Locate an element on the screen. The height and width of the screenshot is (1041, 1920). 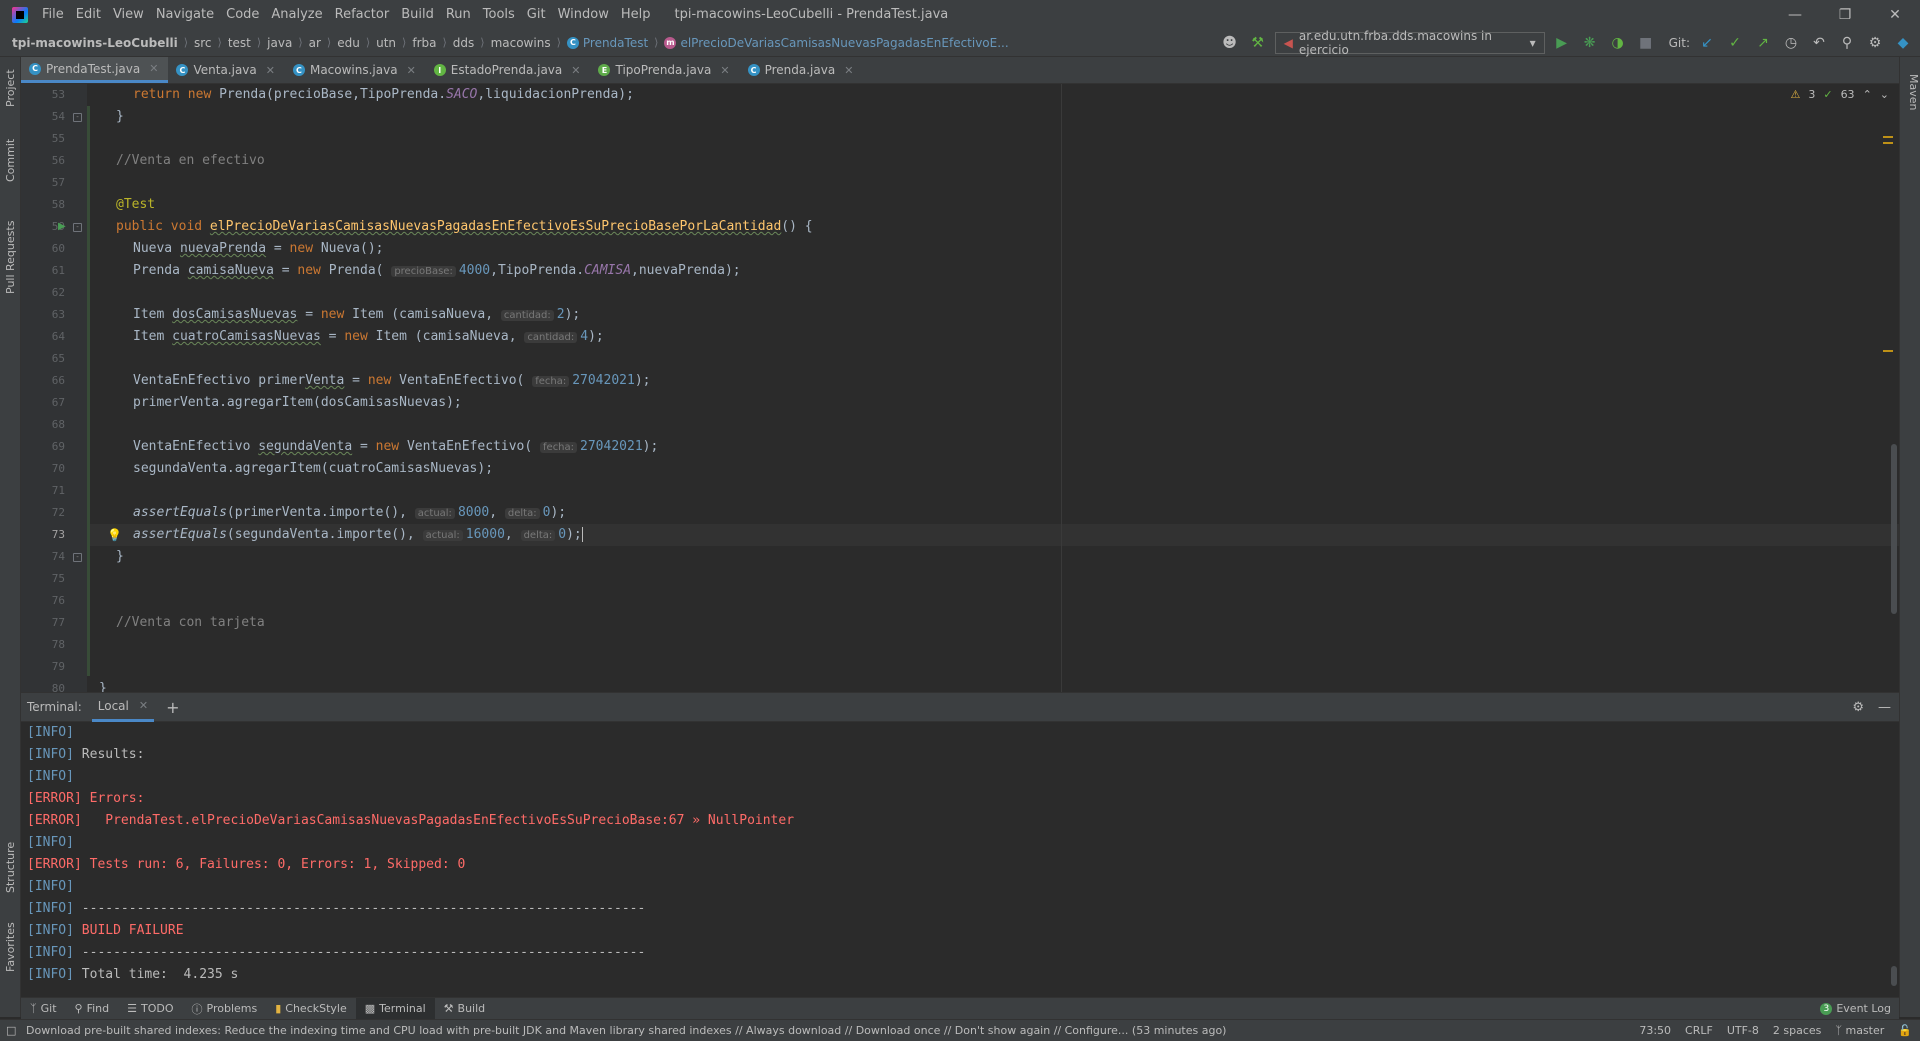
terminal-tab-local: Local ✕ is located at coordinates (123, 707).